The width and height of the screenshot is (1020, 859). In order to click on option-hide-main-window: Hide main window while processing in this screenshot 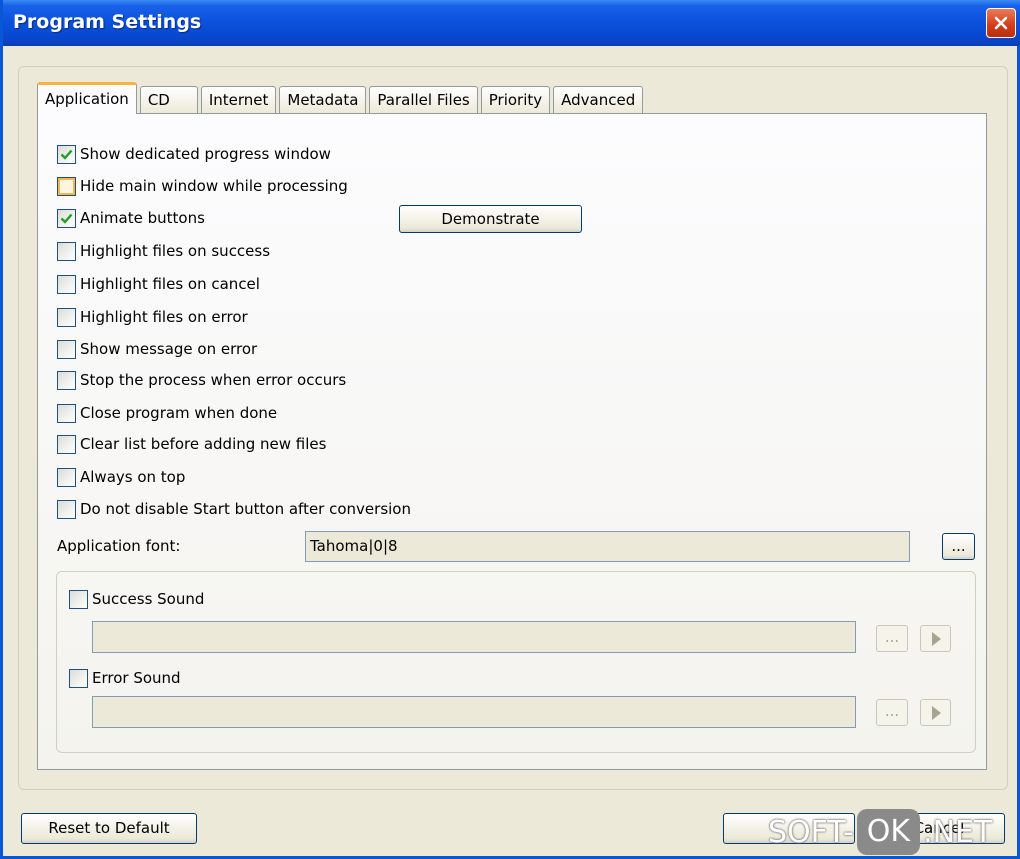, I will do `click(202, 186)`.